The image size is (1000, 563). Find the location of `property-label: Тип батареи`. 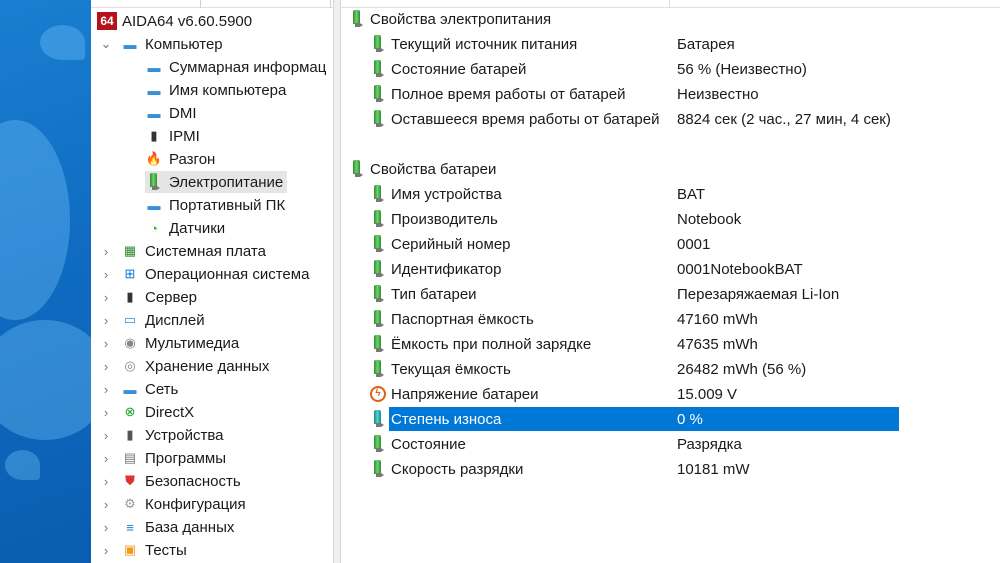

property-label: Тип батареи is located at coordinates (434, 294).